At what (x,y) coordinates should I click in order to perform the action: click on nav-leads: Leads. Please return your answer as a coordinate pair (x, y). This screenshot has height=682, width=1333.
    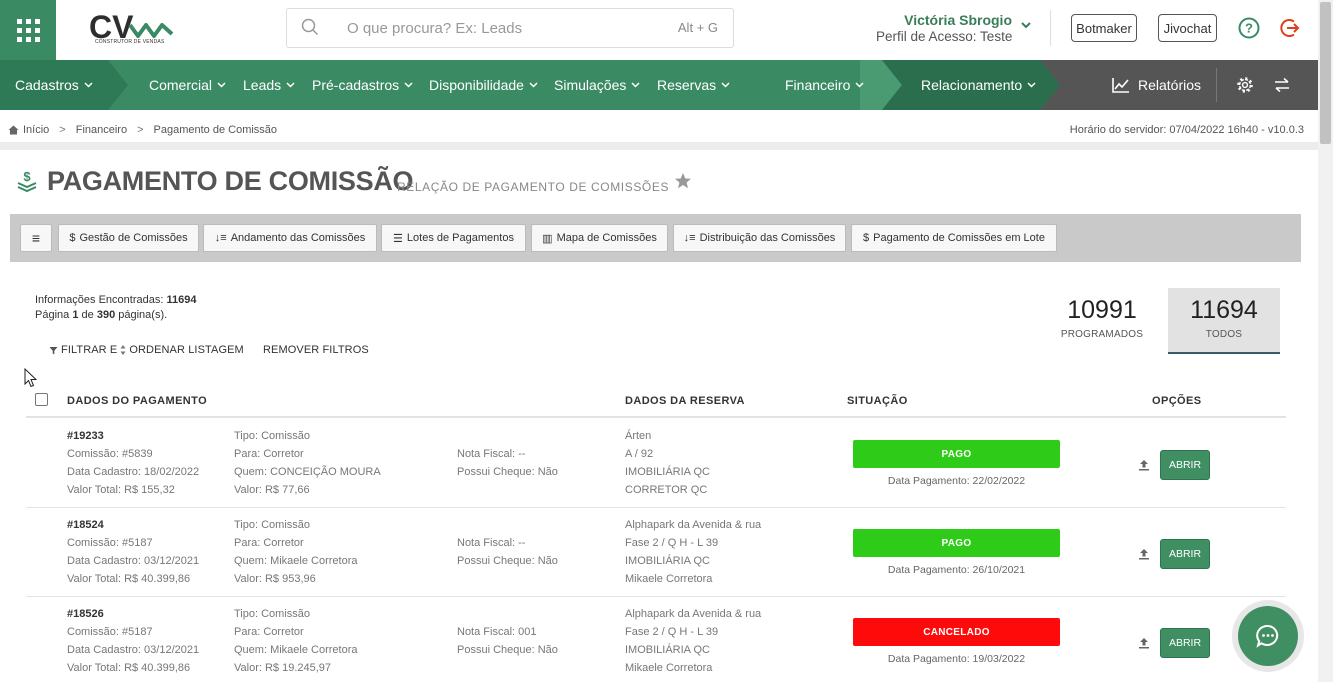
    Looking at the image, I should click on (269, 85).